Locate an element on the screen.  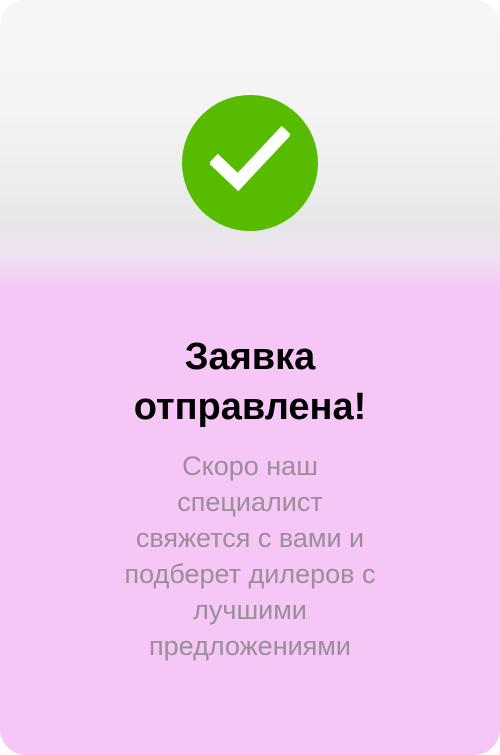
message-line: подберет дилеров с is located at coordinates (250, 574).